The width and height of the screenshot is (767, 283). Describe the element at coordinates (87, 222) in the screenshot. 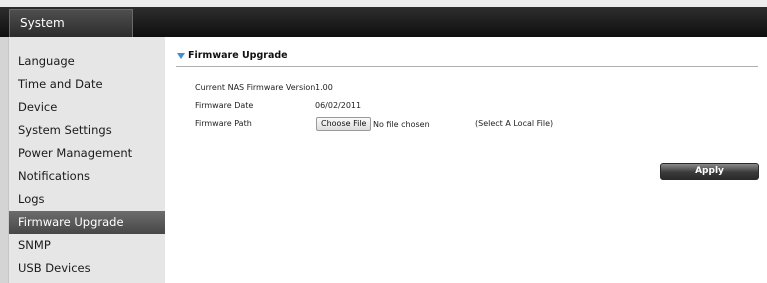

I see `sidebar-item-firmware-upgrade: Firmware Upgrade` at that location.